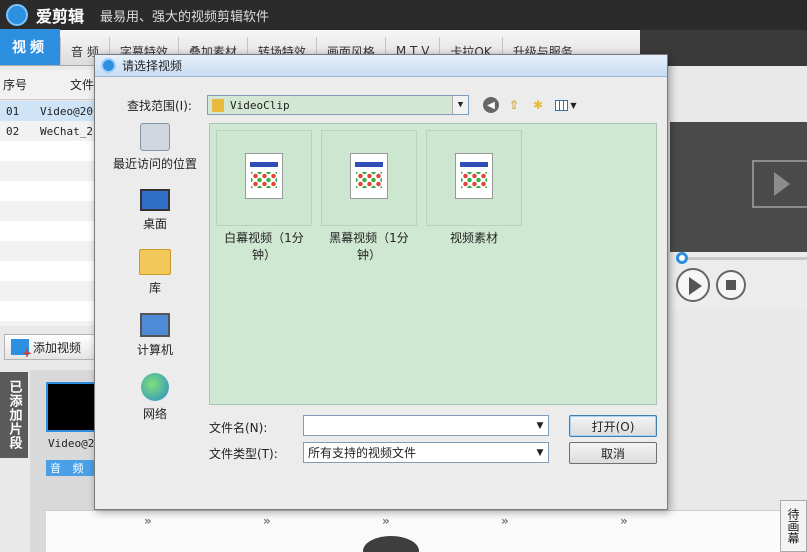 This screenshot has width=807, height=552. What do you see at coordinates (566, 105) in the screenshot?
I see `view-menu-icon: ▼` at bounding box center [566, 105].